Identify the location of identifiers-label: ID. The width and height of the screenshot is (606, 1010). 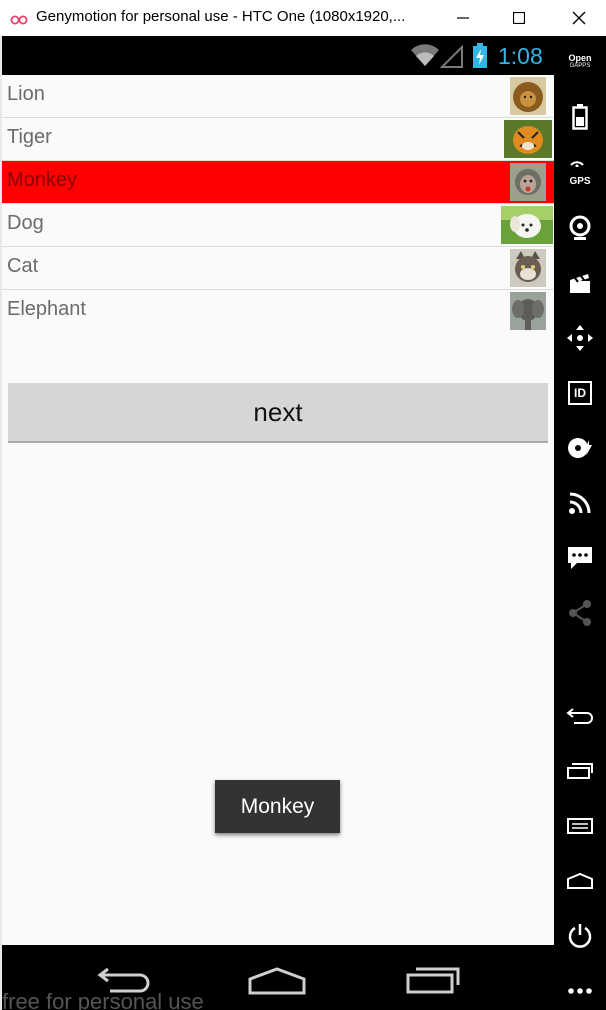
(580, 393).